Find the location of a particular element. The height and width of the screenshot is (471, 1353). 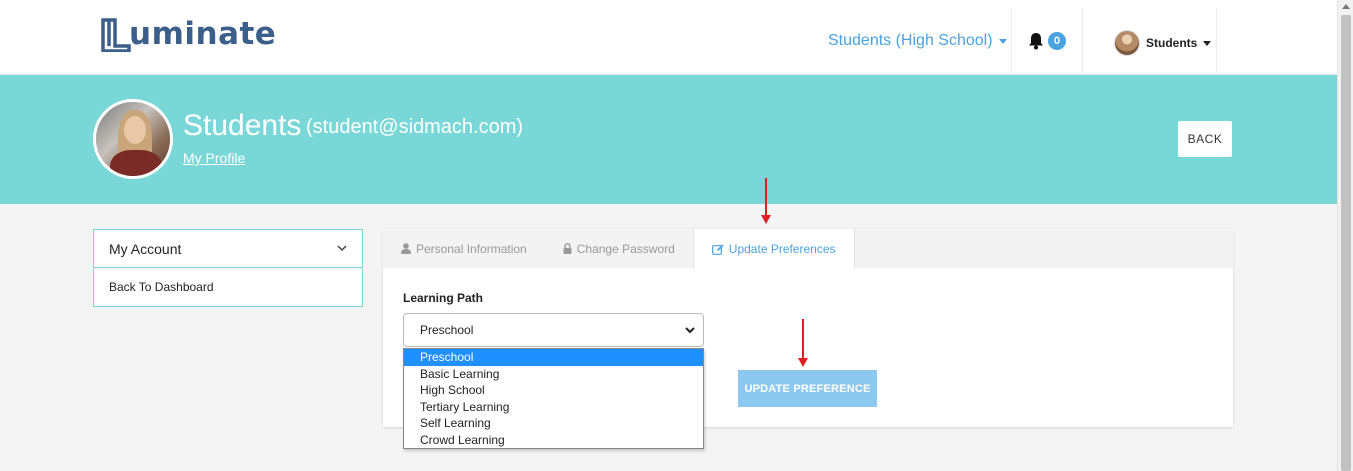

role-switch-label: Students (High School) is located at coordinates (910, 40).